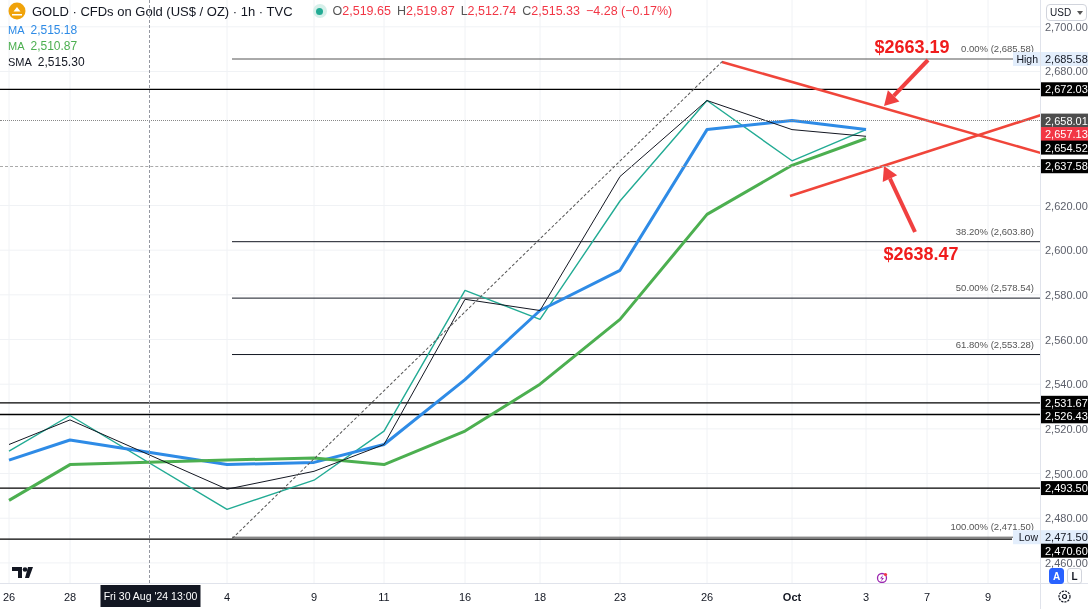 The width and height of the screenshot is (1088, 609). I want to click on indicator-name: MA, so click(16, 30).